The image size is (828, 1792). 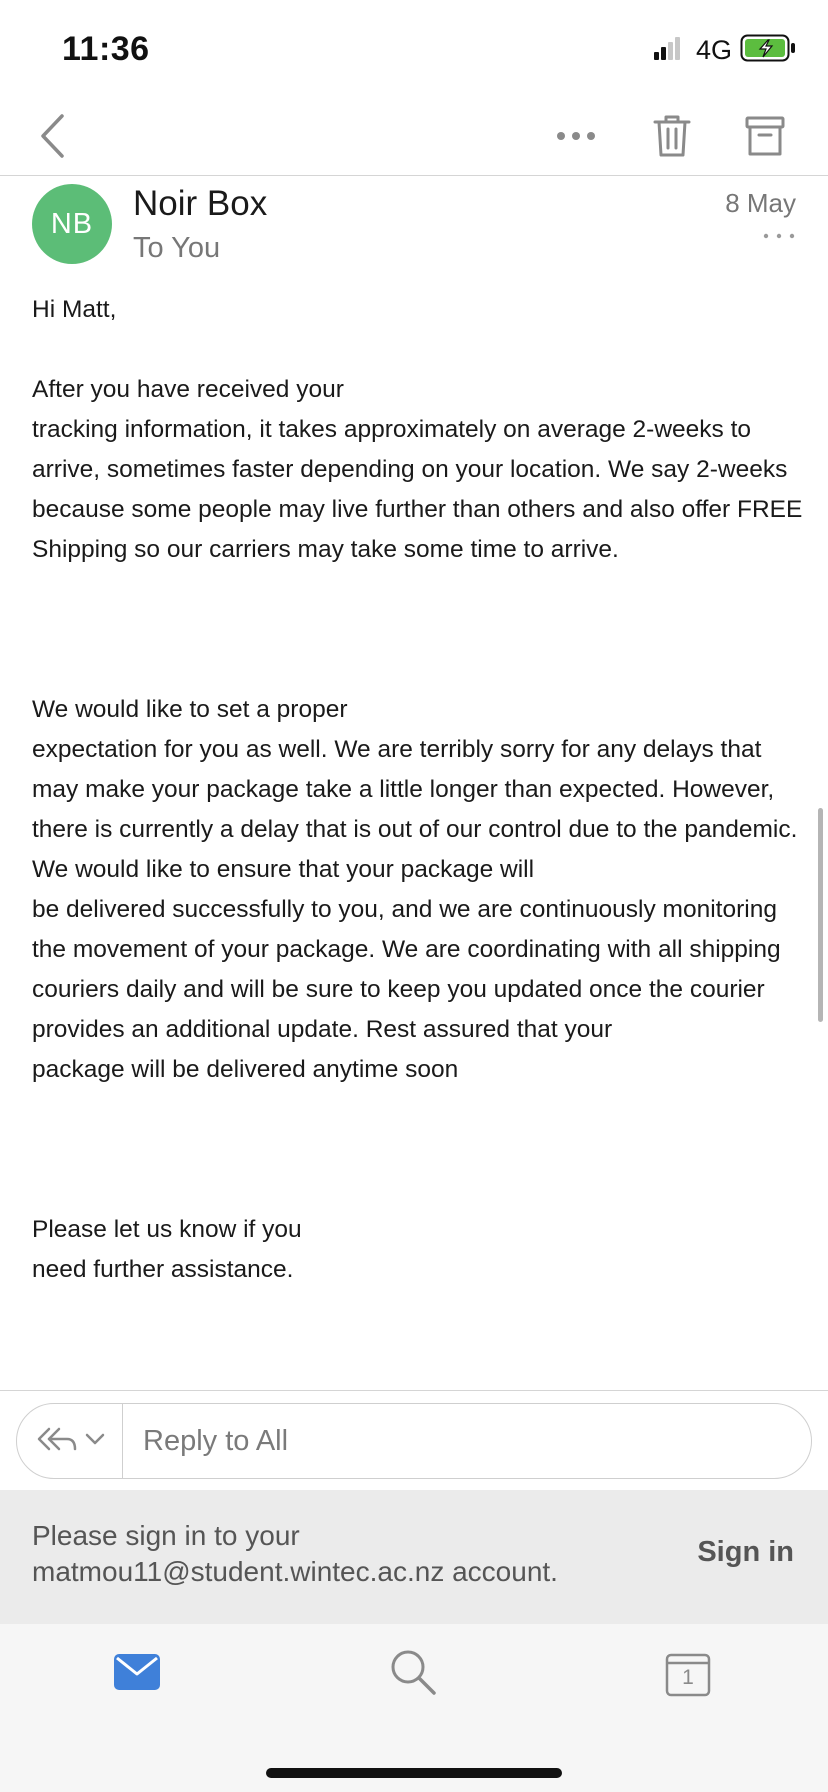 What do you see at coordinates (688, 1677) in the screenshot?
I see `calendar-day: 1` at bounding box center [688, 1677].